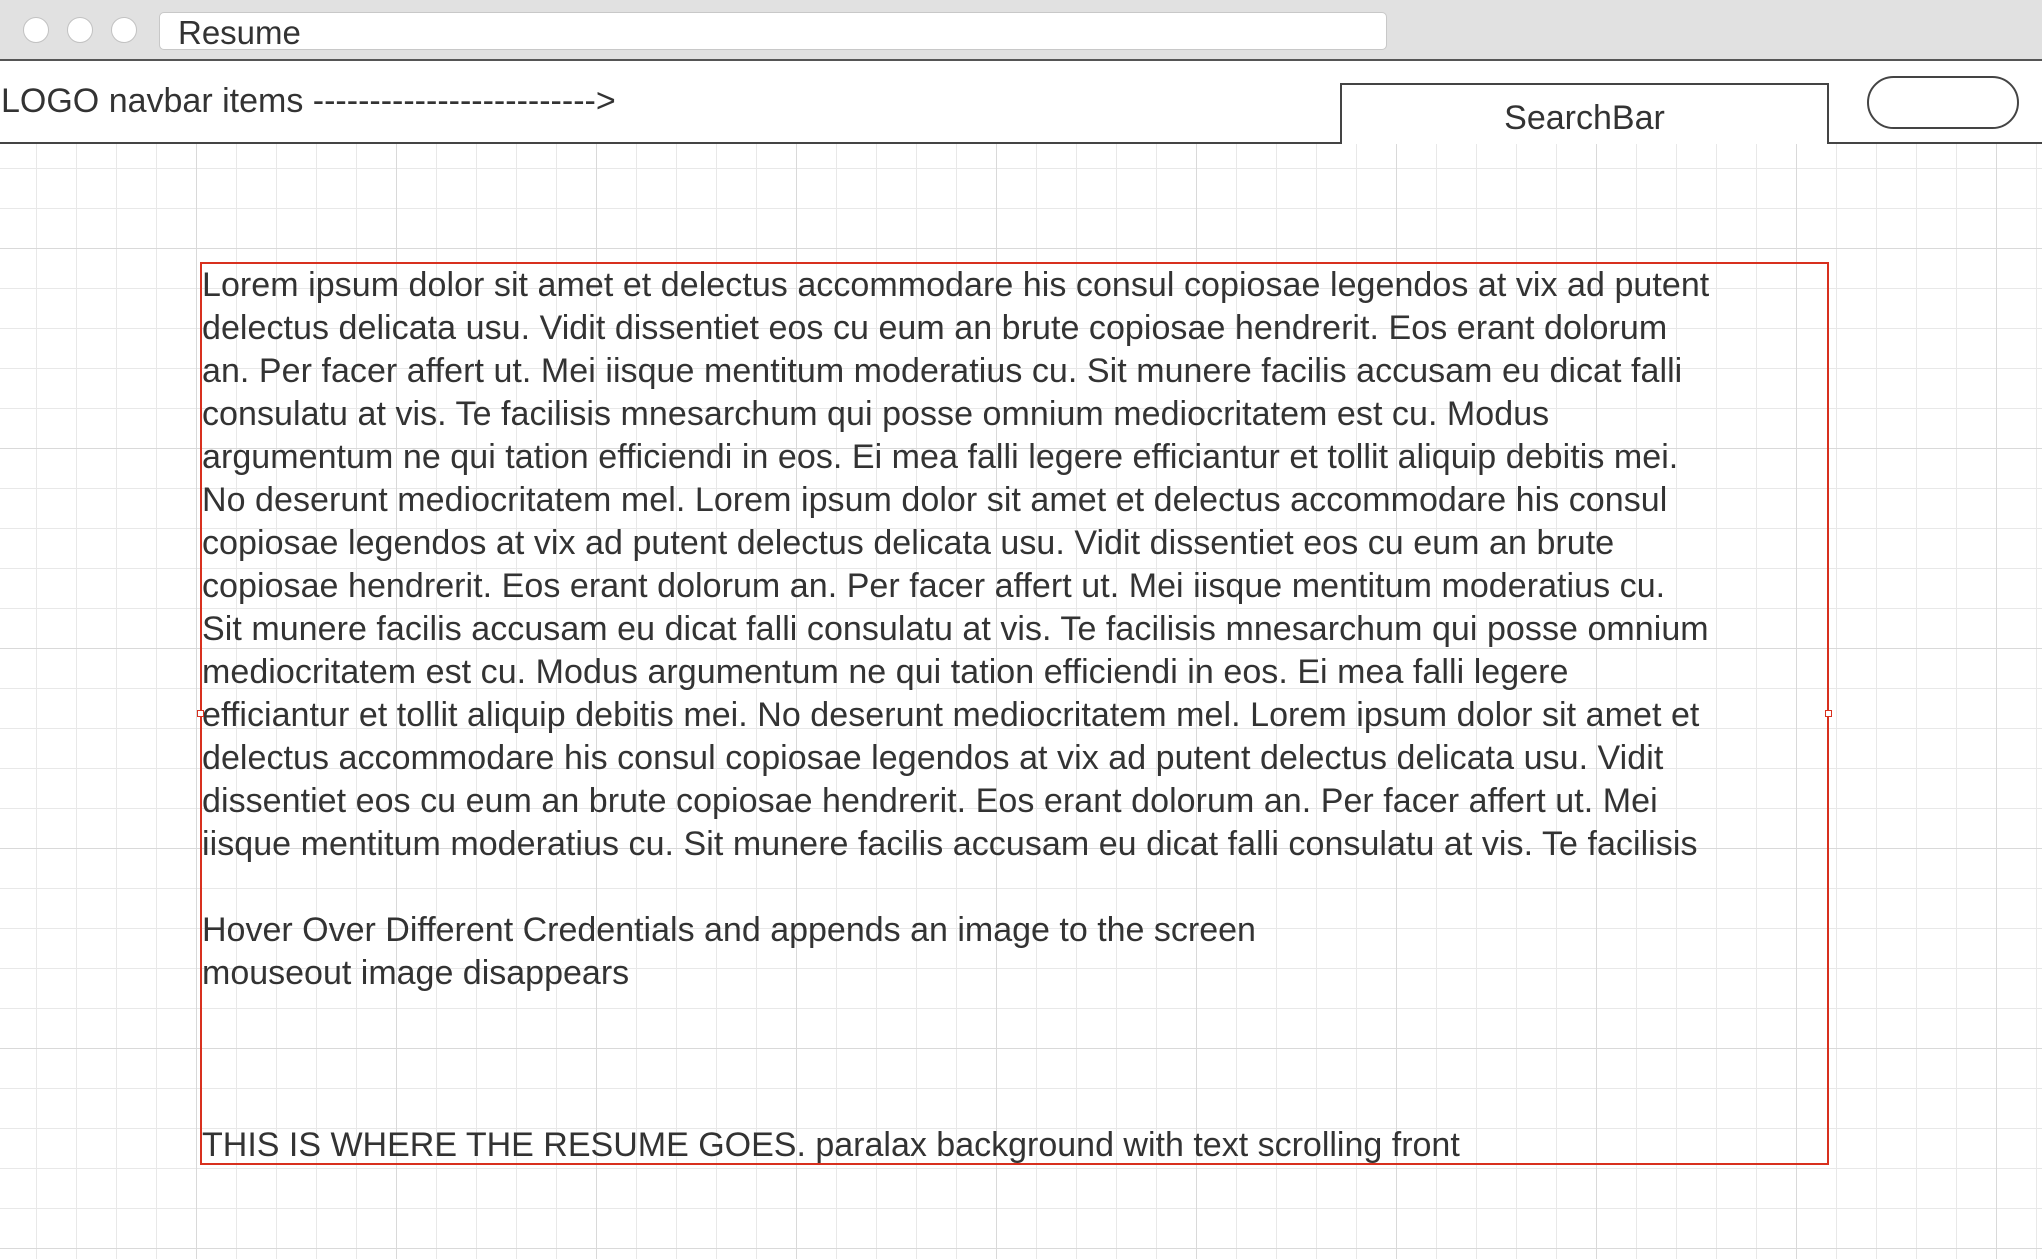  I want to click on close-window-button, so click(36, 30).